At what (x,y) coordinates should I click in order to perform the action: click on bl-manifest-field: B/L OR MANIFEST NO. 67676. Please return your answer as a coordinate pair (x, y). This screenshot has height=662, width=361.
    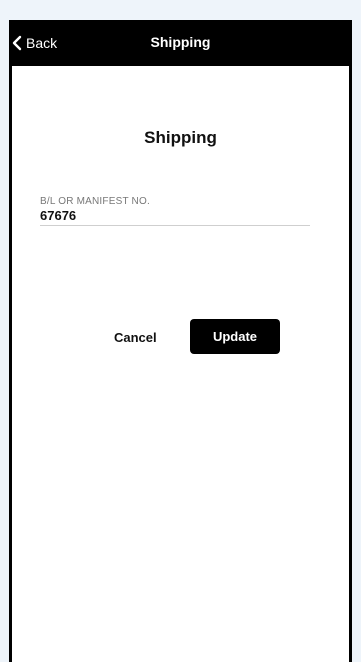
    Looking at the image, I should click on (175, 211).